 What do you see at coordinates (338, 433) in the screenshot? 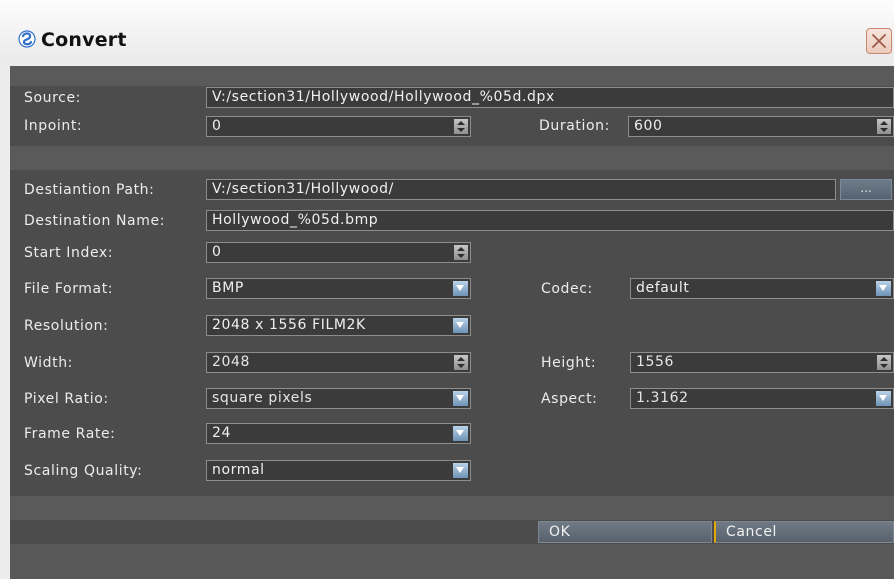
I see `frame-rate-select: 24` at bounding box center [338, 433].